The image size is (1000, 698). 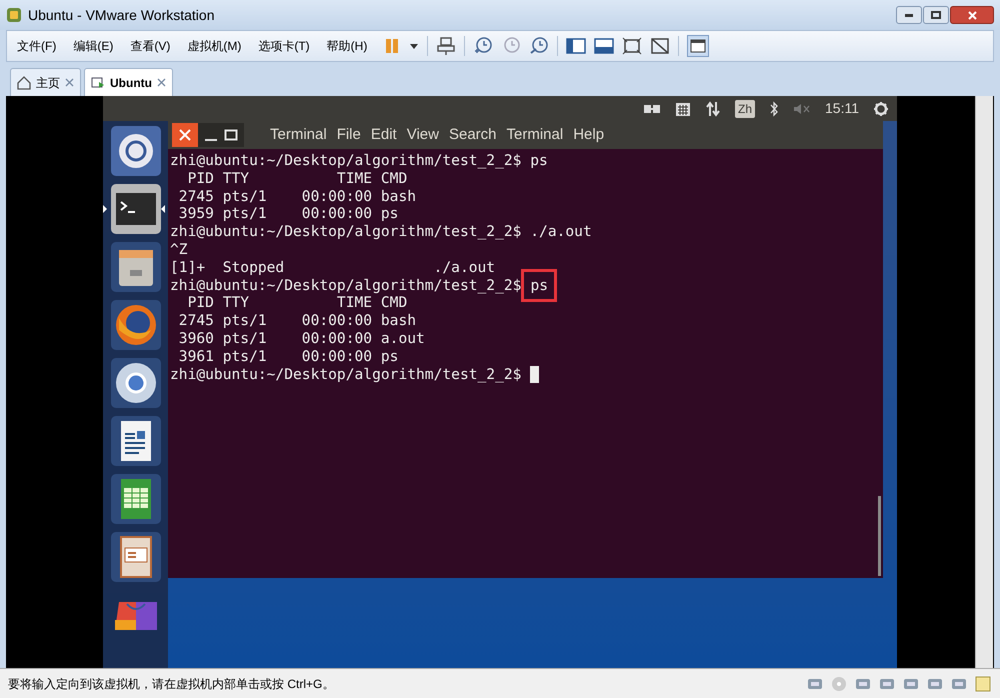 I want to click on menu-item: 查看(V), so click(x=150, y=46).